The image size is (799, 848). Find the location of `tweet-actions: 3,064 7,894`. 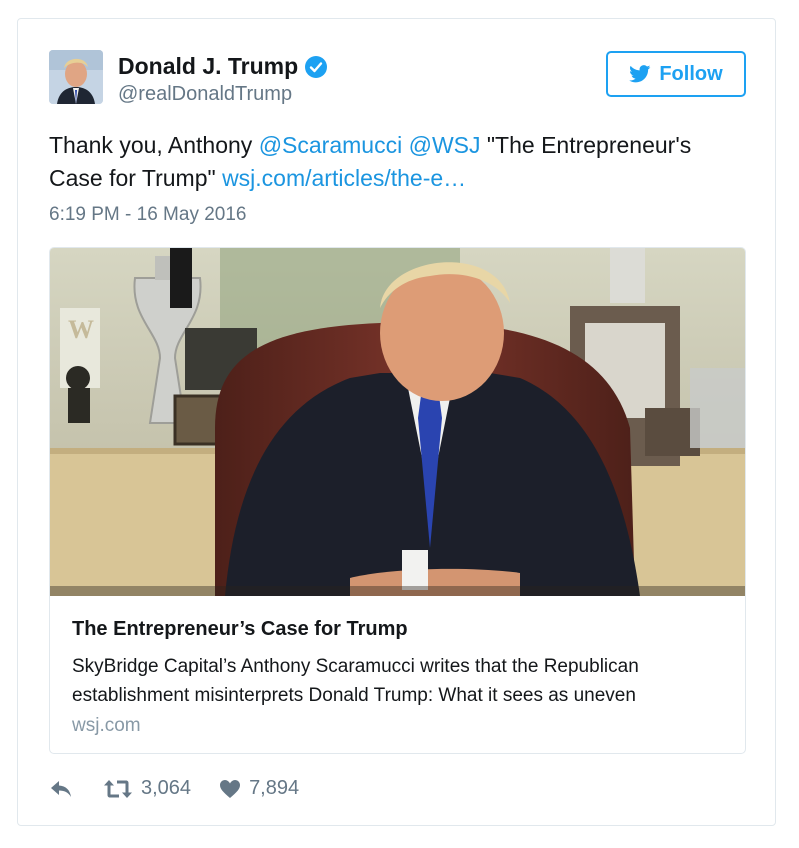

tweet-actions: 3,064 7,894 is located at coordinates (174, 788).